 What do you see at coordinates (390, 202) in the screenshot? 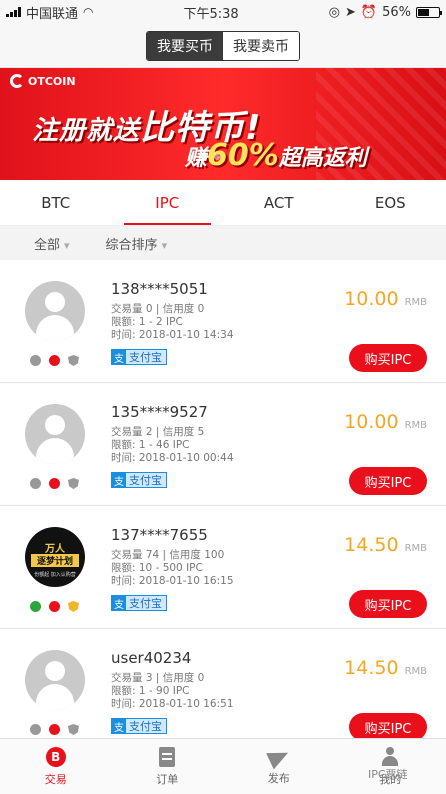
I see `tab-eos: EOS` at bounding box center [390, 202].